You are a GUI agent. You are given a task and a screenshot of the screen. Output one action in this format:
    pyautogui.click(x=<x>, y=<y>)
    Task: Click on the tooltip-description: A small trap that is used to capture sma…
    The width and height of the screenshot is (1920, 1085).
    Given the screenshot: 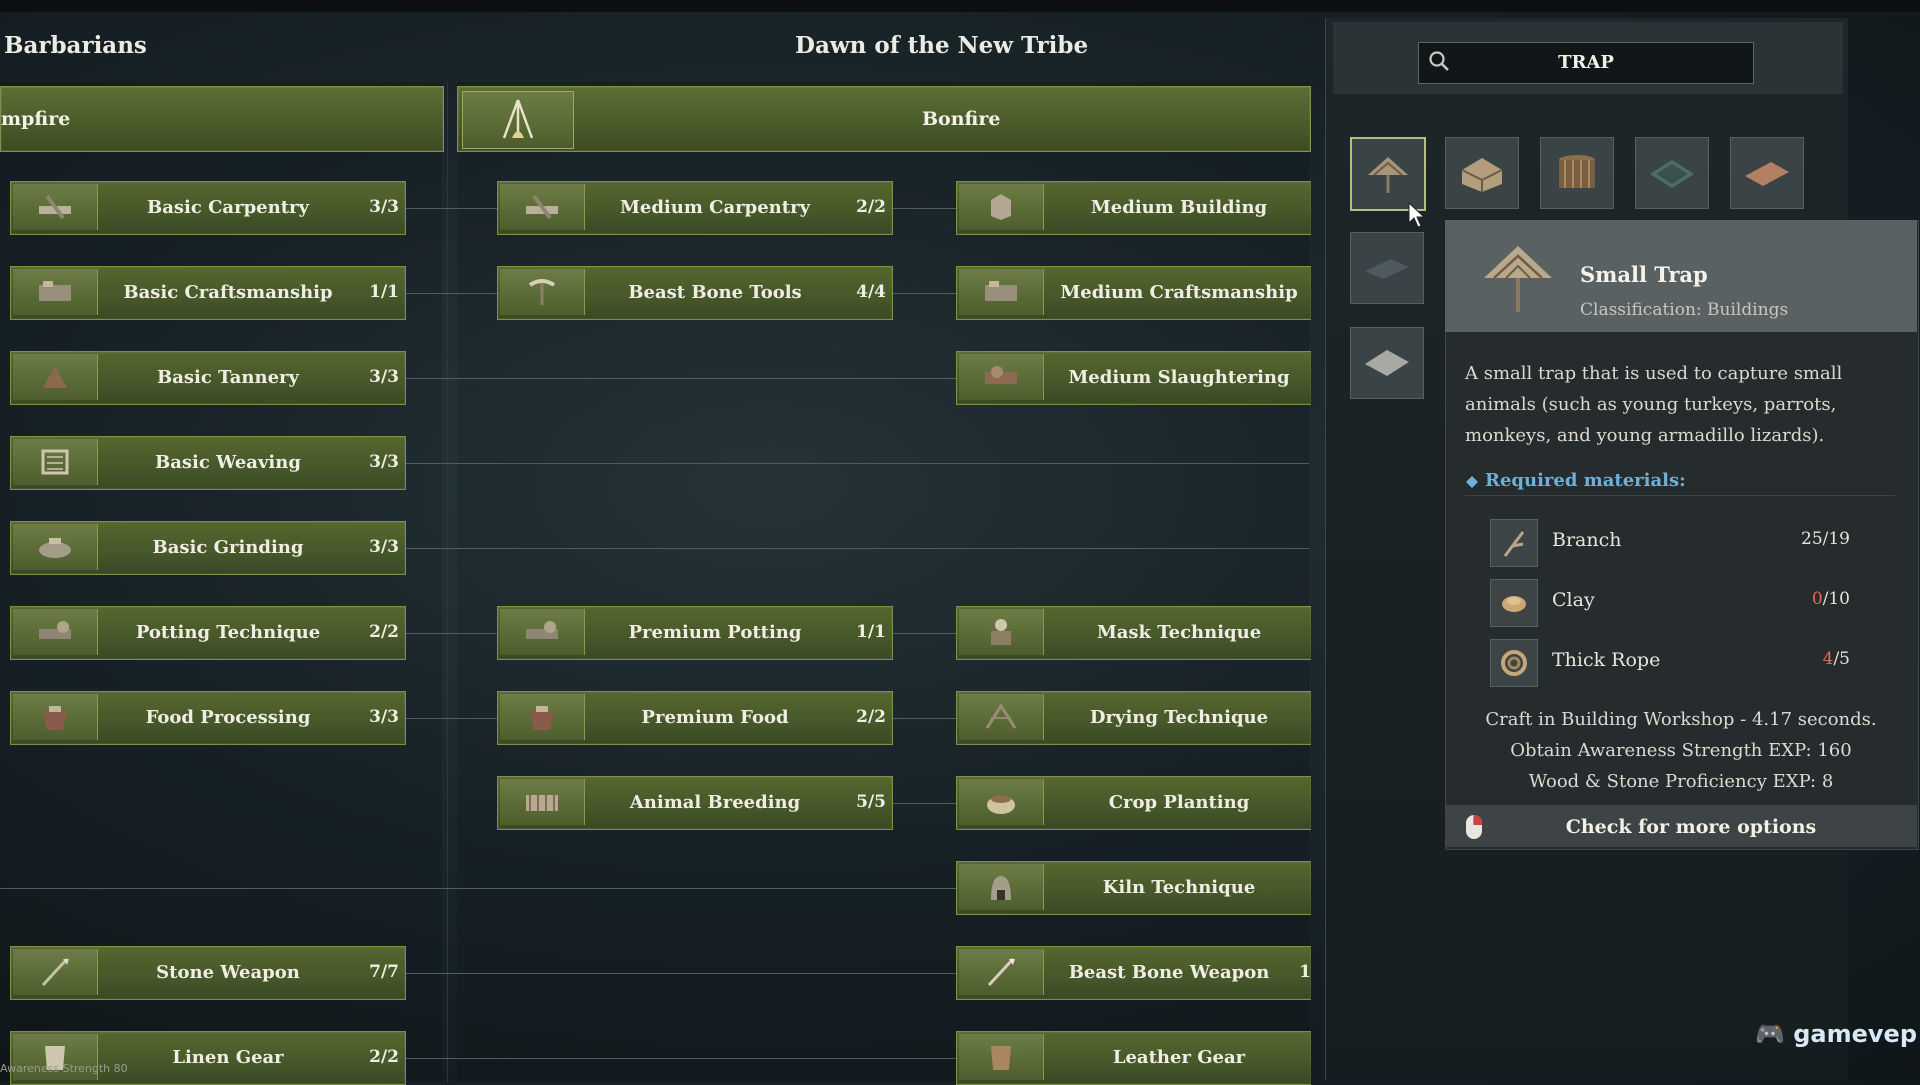 What is the action you would take?
    pyautogui.click(x=1654, y=404)
    